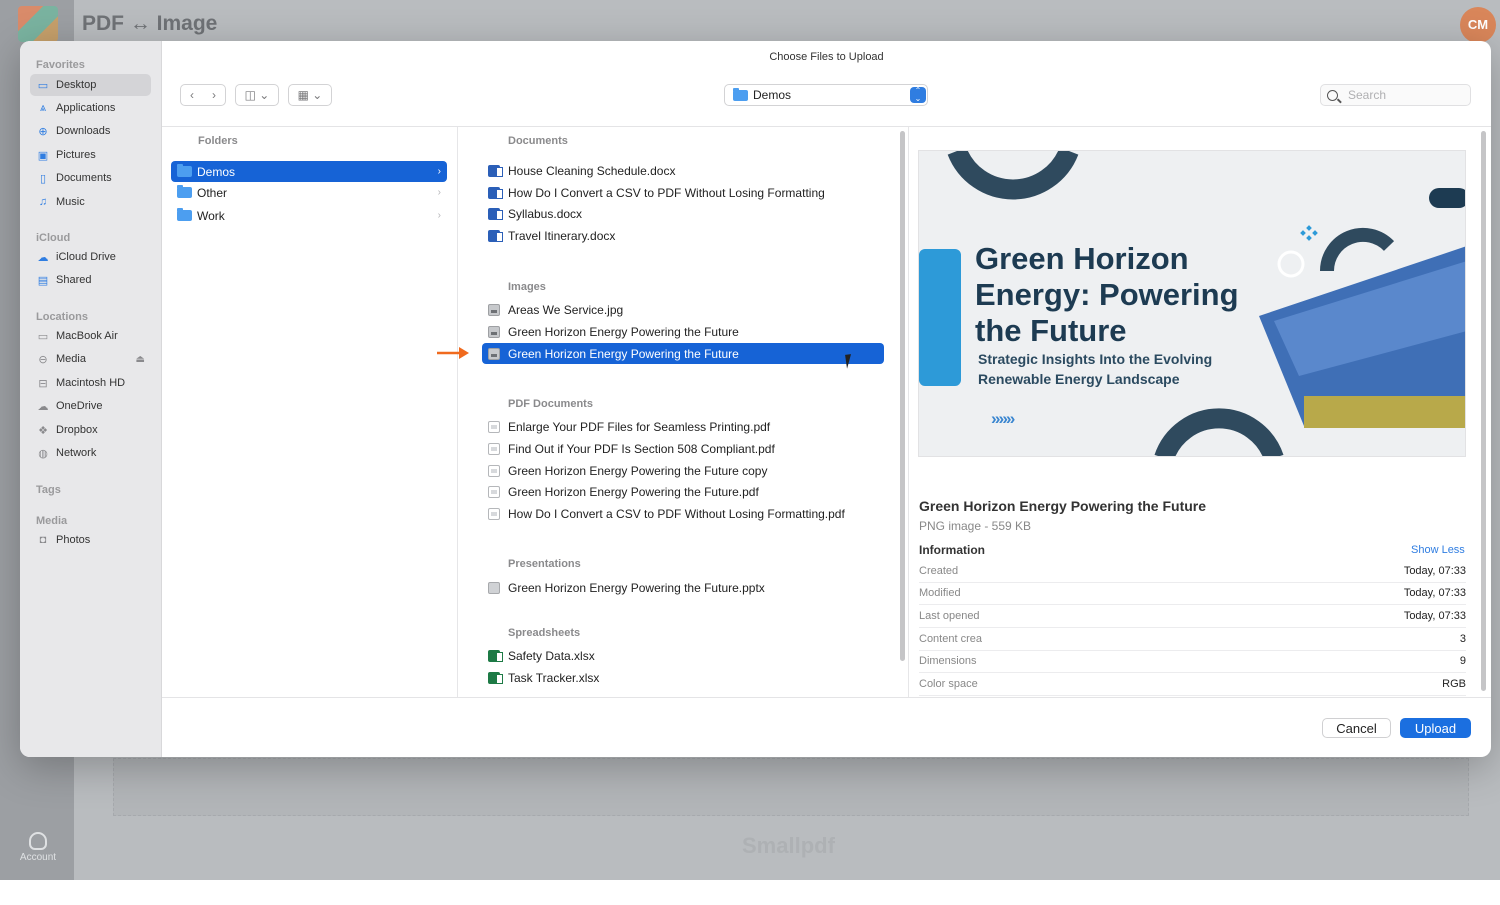 Image resolution: width=1500 pixels, height=905 pixels. I want to click on file-row: House Cleaning Schedule.docx, so click(683, 170).